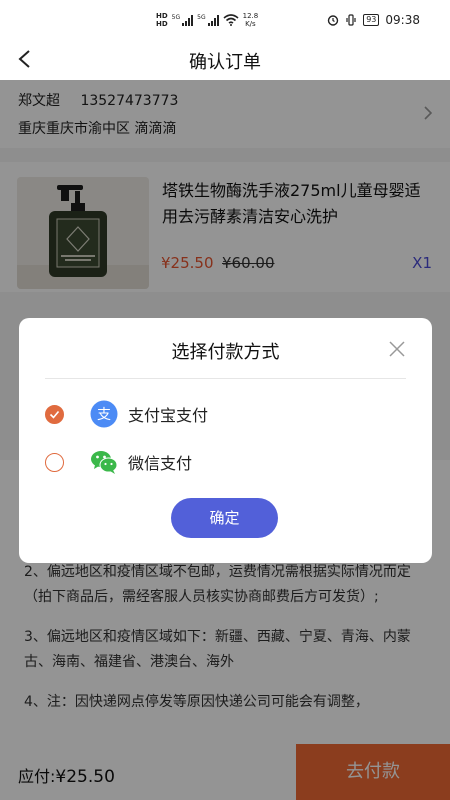 The height and width of the screenshot is (800, 450). What do you see at coordinates (333, 20) in the screenshot?
I see `alarm-icon` at bounding box center [333, 20].